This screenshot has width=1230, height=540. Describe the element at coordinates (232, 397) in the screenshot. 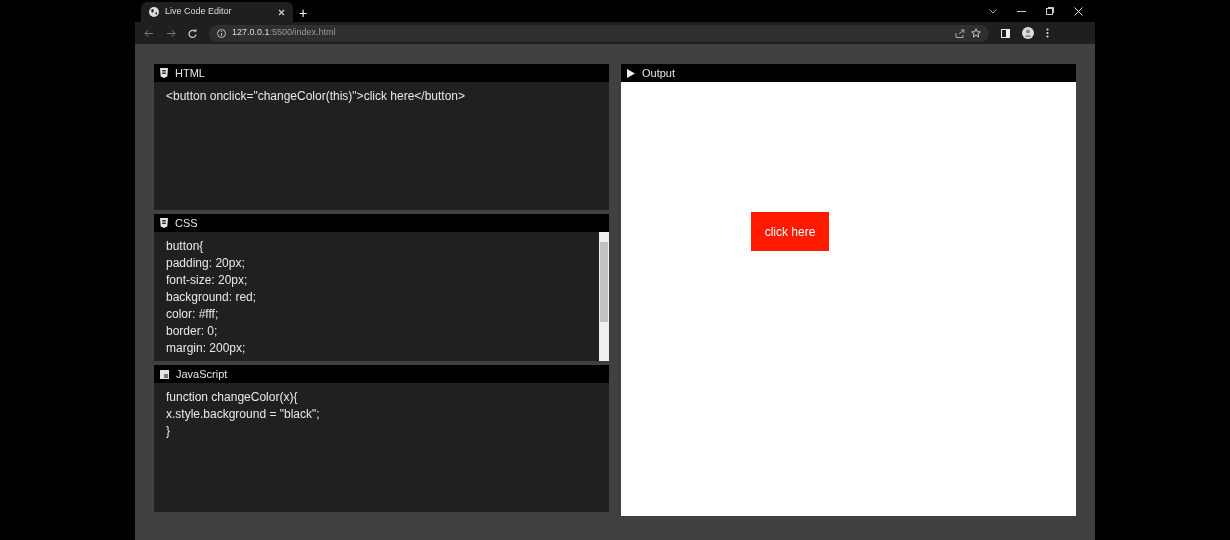

I see `code-line: function changeColor(x){` at that location.